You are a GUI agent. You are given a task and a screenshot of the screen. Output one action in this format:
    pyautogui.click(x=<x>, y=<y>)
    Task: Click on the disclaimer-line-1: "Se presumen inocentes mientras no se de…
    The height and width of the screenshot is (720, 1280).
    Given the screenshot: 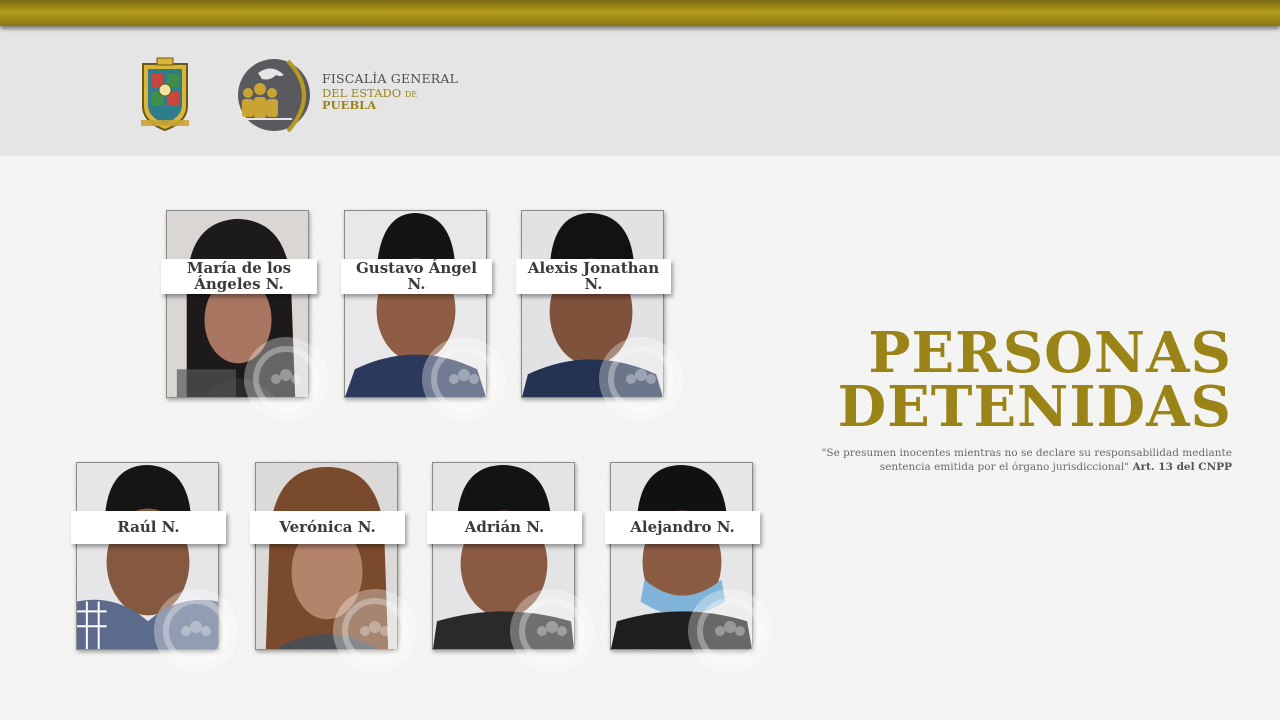 What is the action you would take?
    pyautogui.click(x=1026, y=453)
    